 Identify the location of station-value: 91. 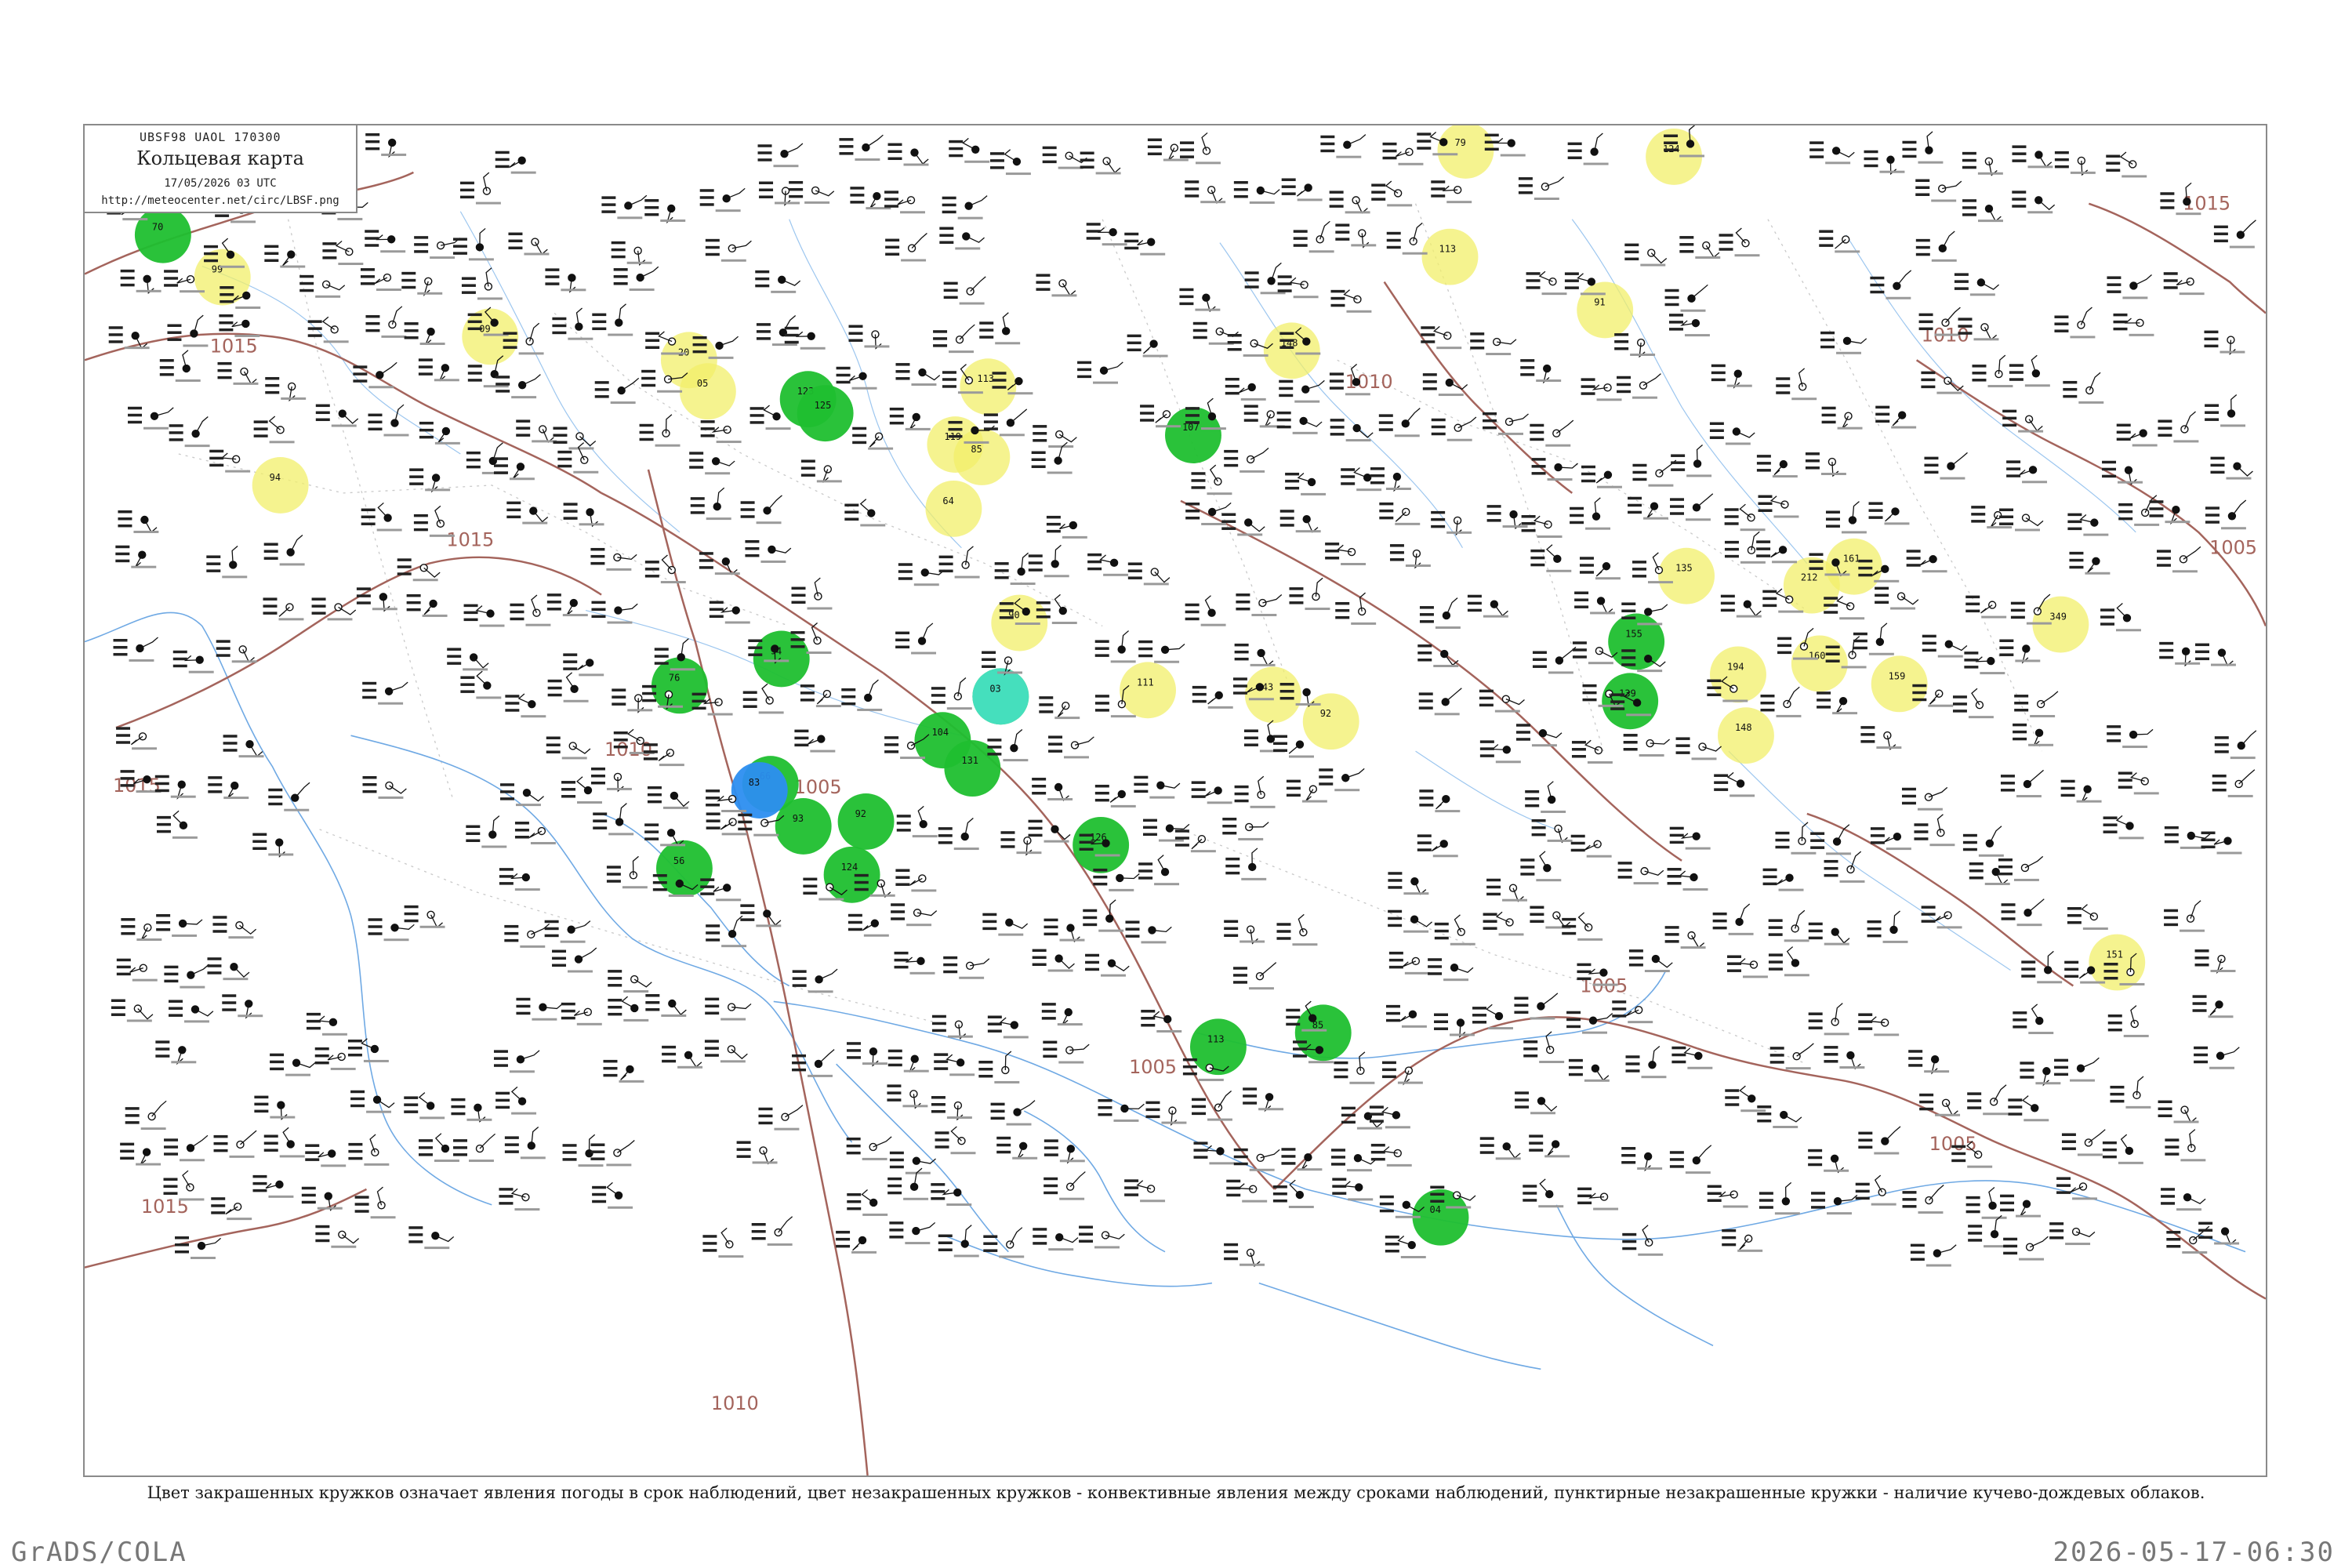
(1599, 301).